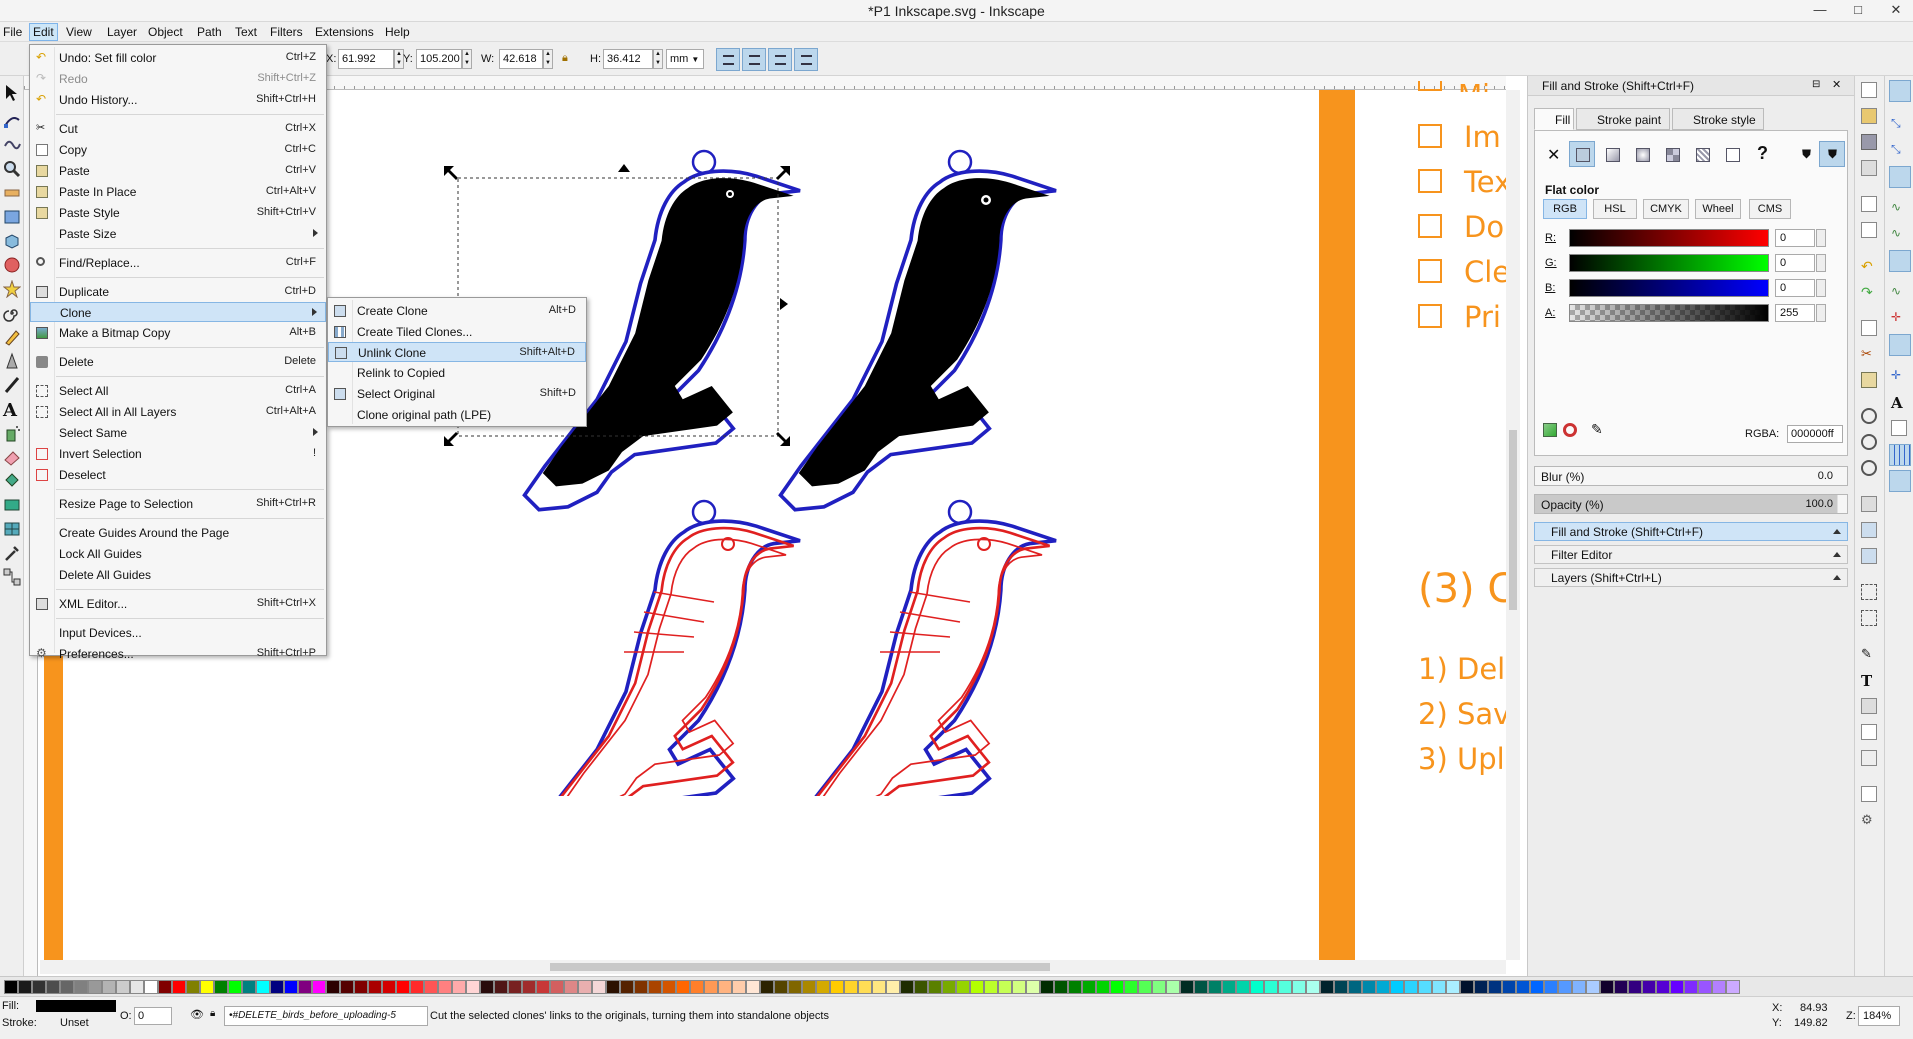 The image size is (1913, 1039). Describe the element at coordinates (12, 433) in the screenshot. I see `spray-tool-icon` at that location.